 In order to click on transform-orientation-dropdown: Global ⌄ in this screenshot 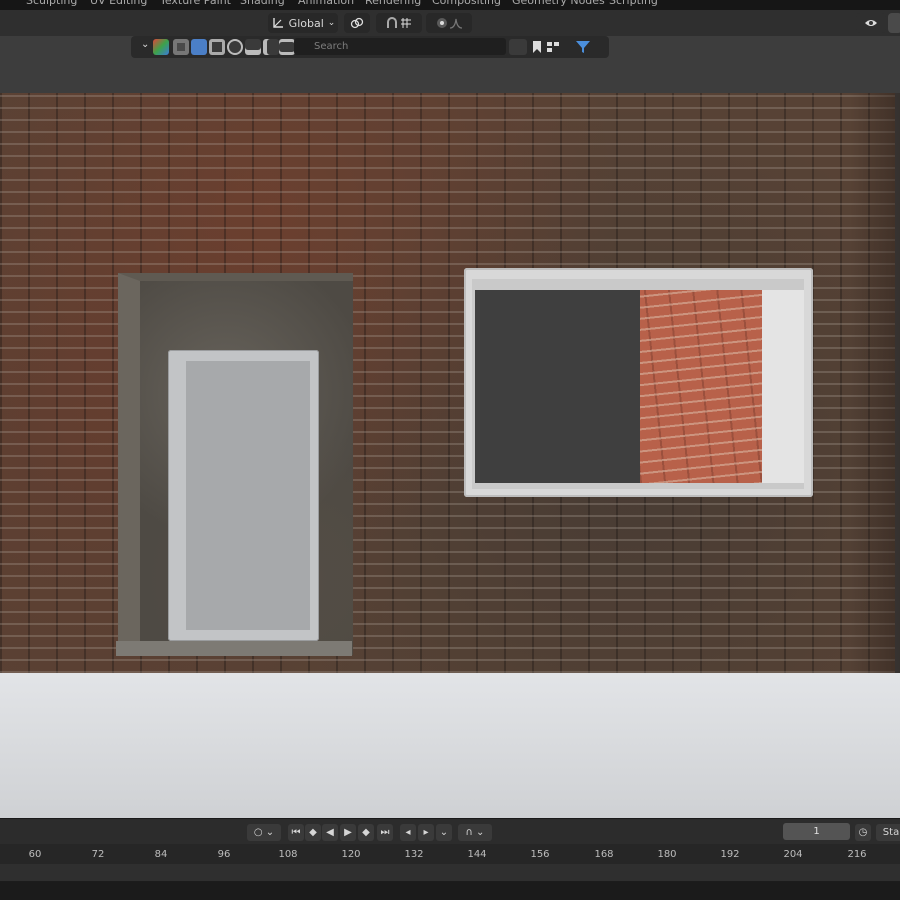, I will do `click(303, 23)`.